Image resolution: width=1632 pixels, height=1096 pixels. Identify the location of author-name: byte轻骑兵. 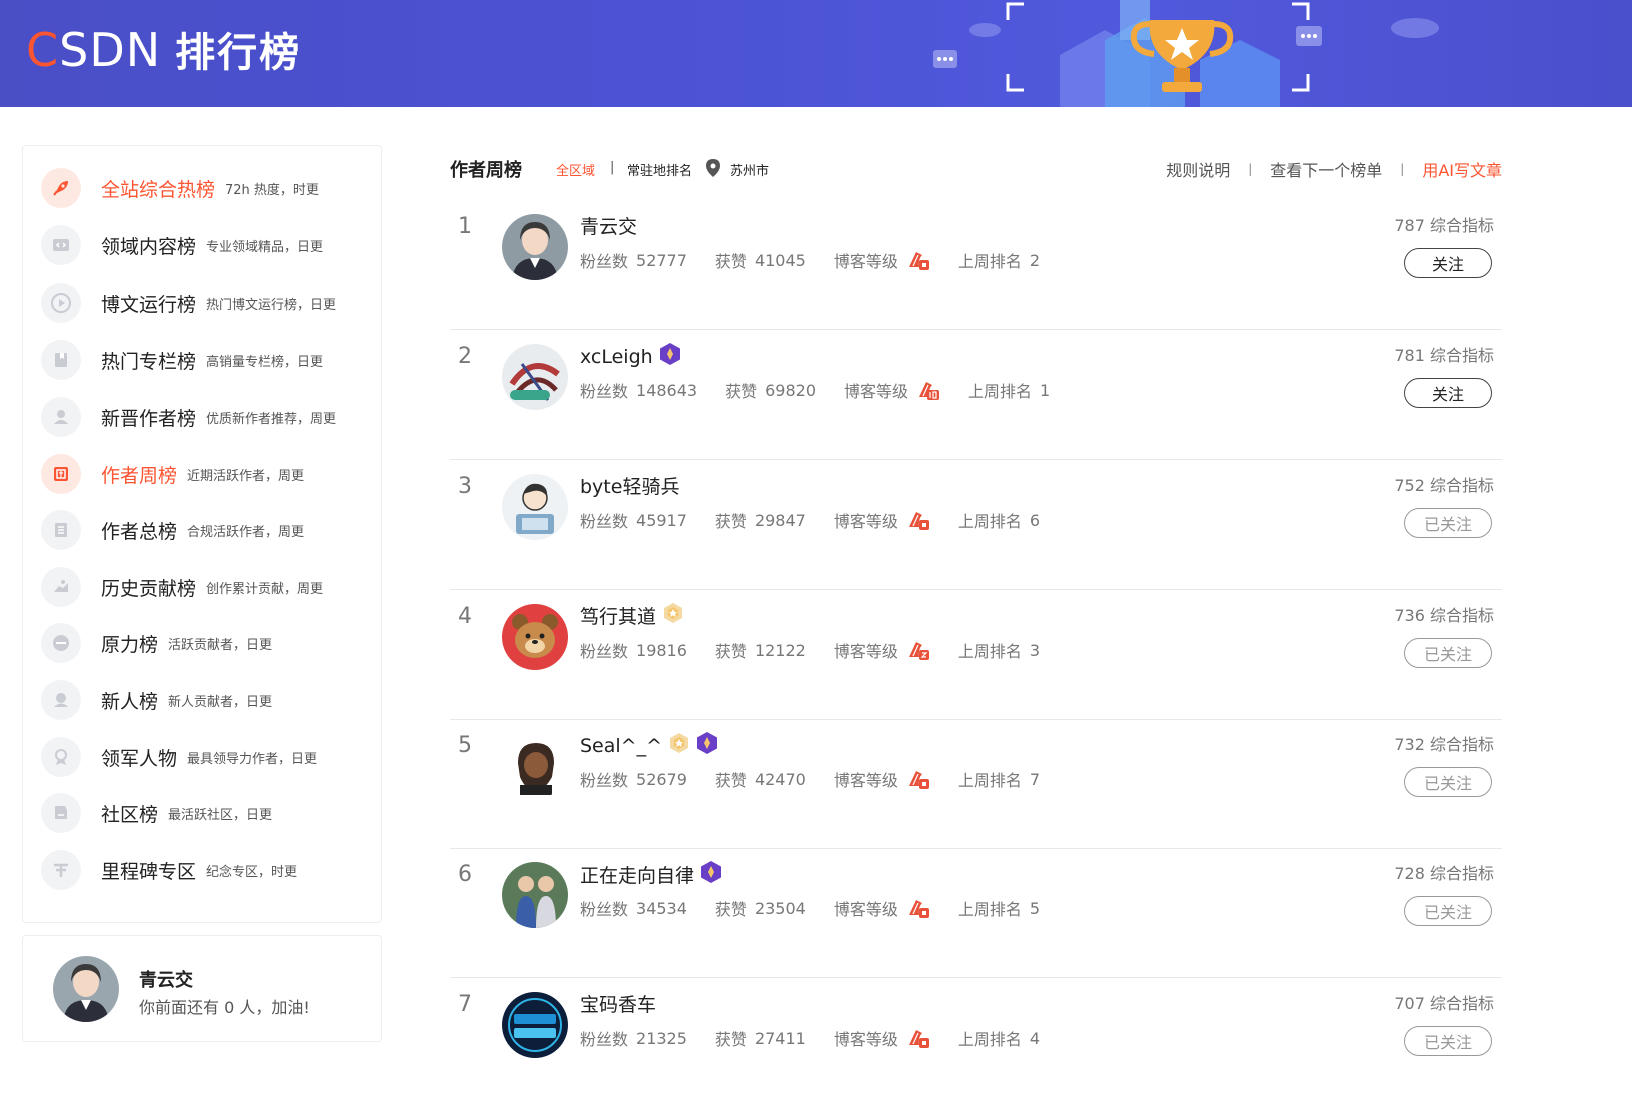
(629, 485).